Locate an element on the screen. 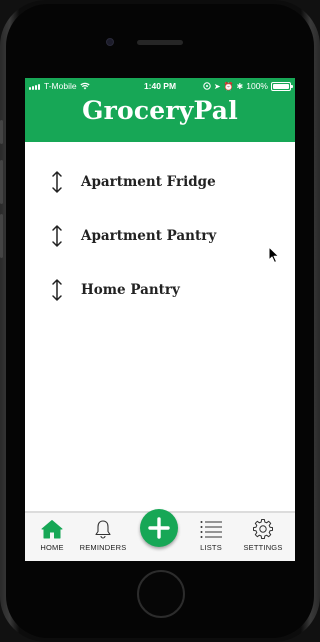 This screenshot has width=320, height=642. list-item: Apartment Pantry is located at coordinates (160, 237).